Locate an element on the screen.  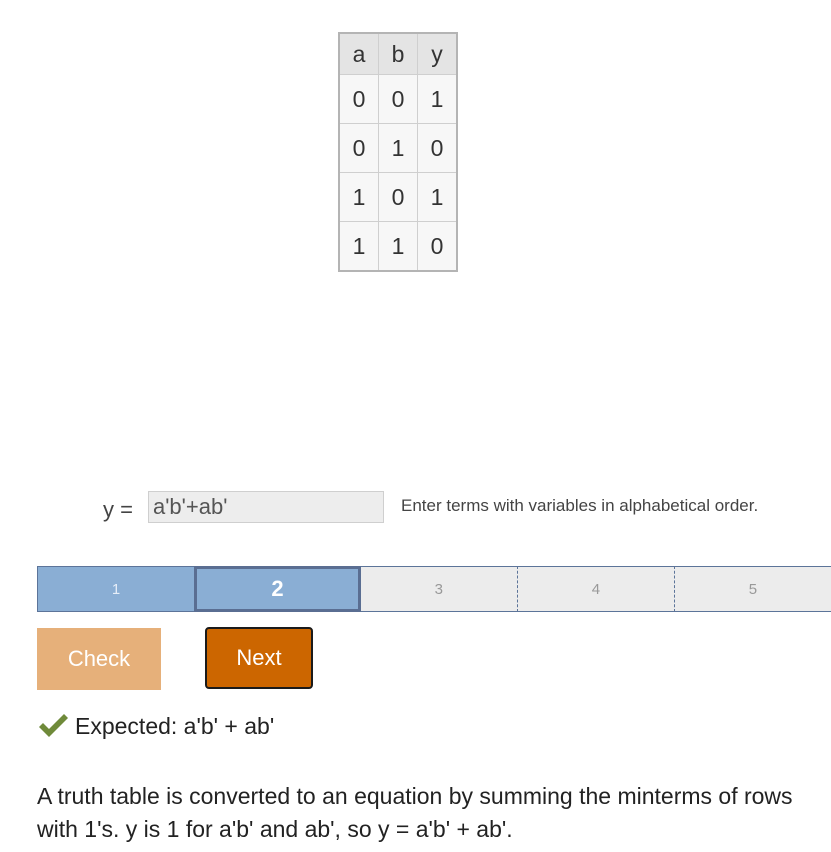
check-button: Check is located at coordinates (99, 659).